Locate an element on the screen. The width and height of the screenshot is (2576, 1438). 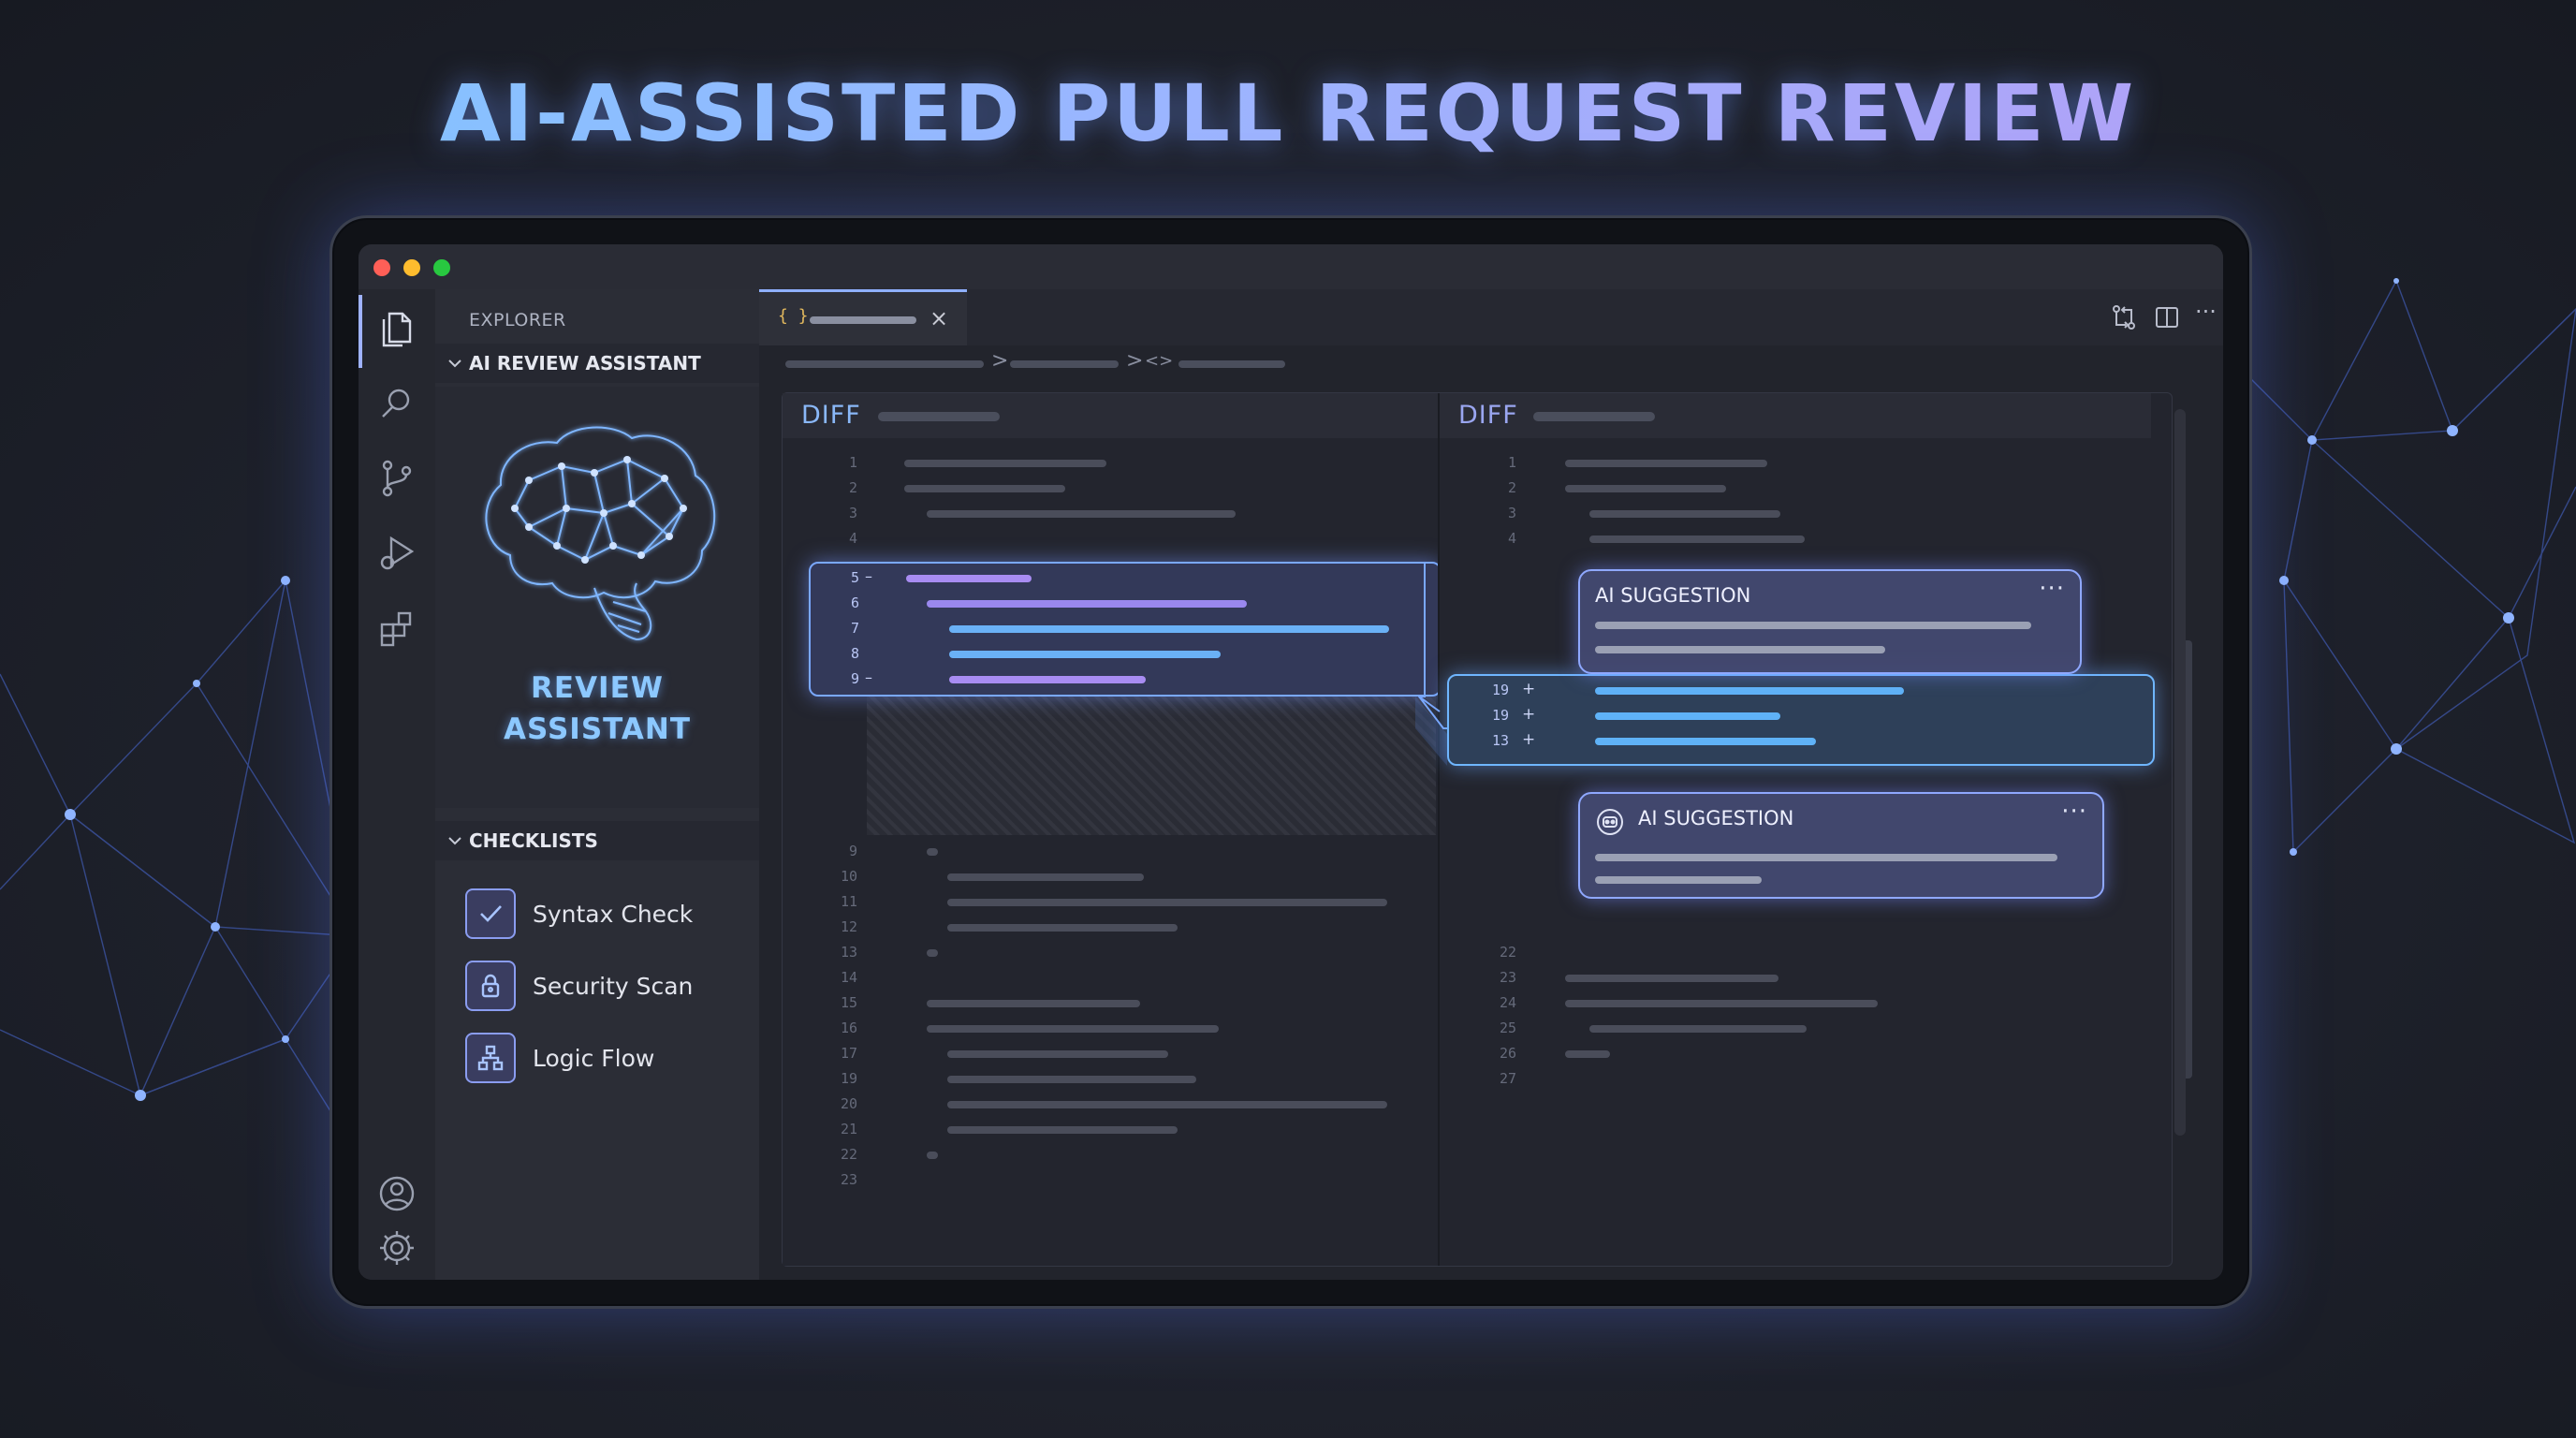
line-number: 27 is located at coordinates (1508, 1078).